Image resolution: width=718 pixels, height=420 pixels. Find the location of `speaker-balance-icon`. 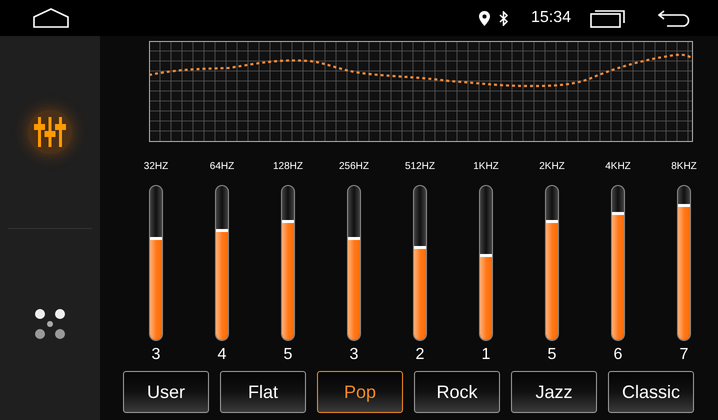

speaker-balance-icon is located at coordinates (50, 324).